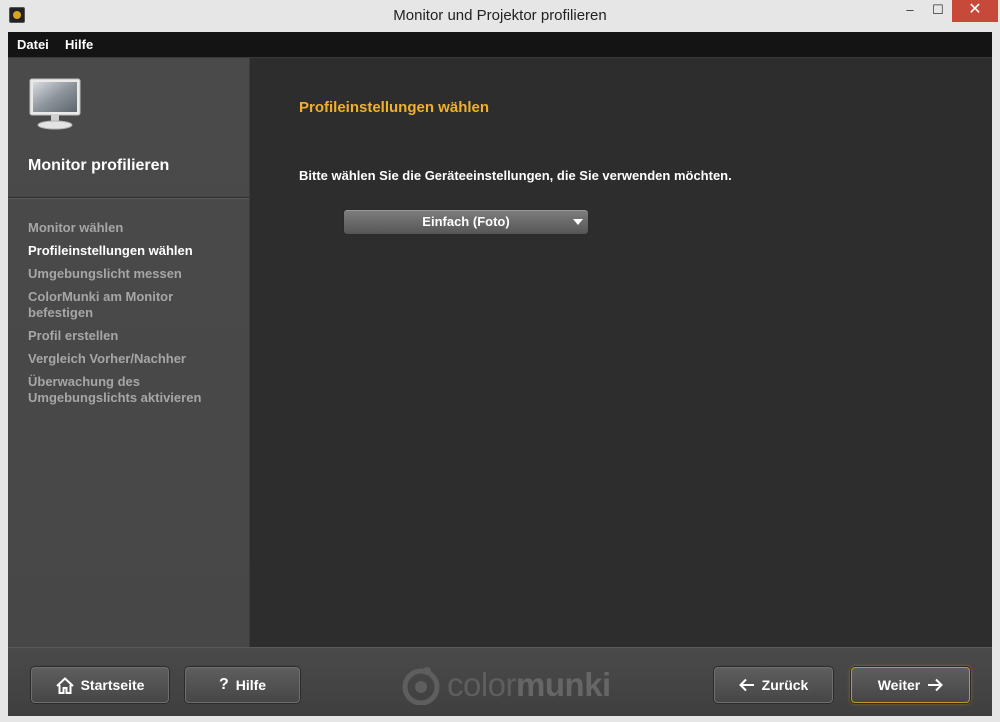  What do you see at coordinates (79, 45) in the screenshot?
I see `menu-hilfe: Hilfe` at bounding box center [79, 45].